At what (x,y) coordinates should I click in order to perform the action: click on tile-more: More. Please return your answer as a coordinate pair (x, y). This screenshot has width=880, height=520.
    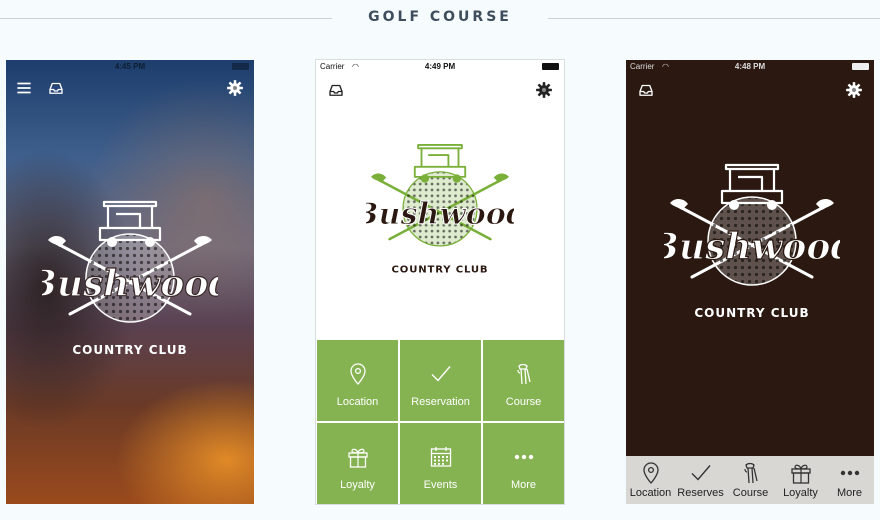
    Looking at the image, I should click on (523, 463).